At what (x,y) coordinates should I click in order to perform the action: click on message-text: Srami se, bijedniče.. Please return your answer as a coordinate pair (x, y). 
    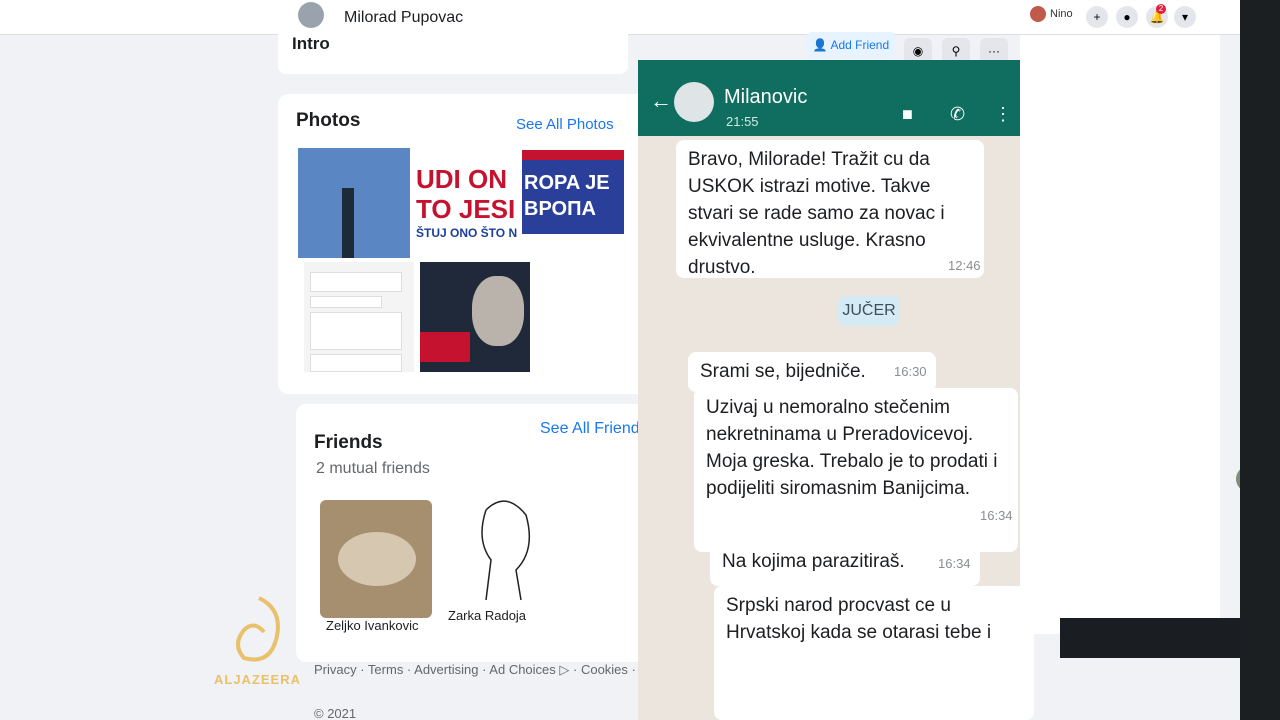
    Looking at the image, I should click on (783, 371).